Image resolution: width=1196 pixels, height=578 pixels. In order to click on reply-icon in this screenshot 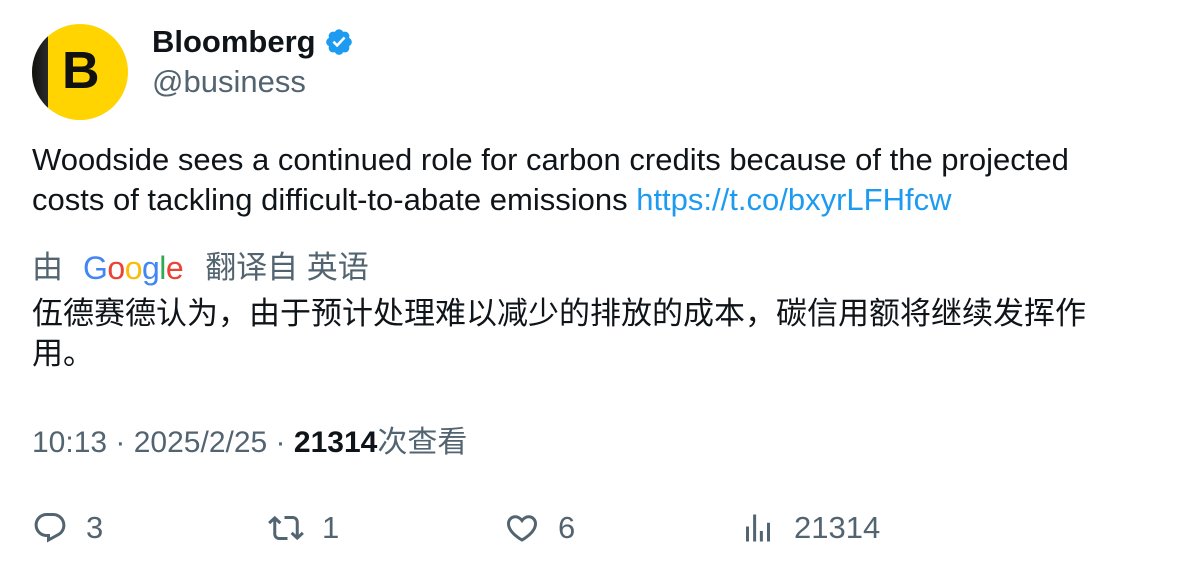, I will do `click(50, 528)`.